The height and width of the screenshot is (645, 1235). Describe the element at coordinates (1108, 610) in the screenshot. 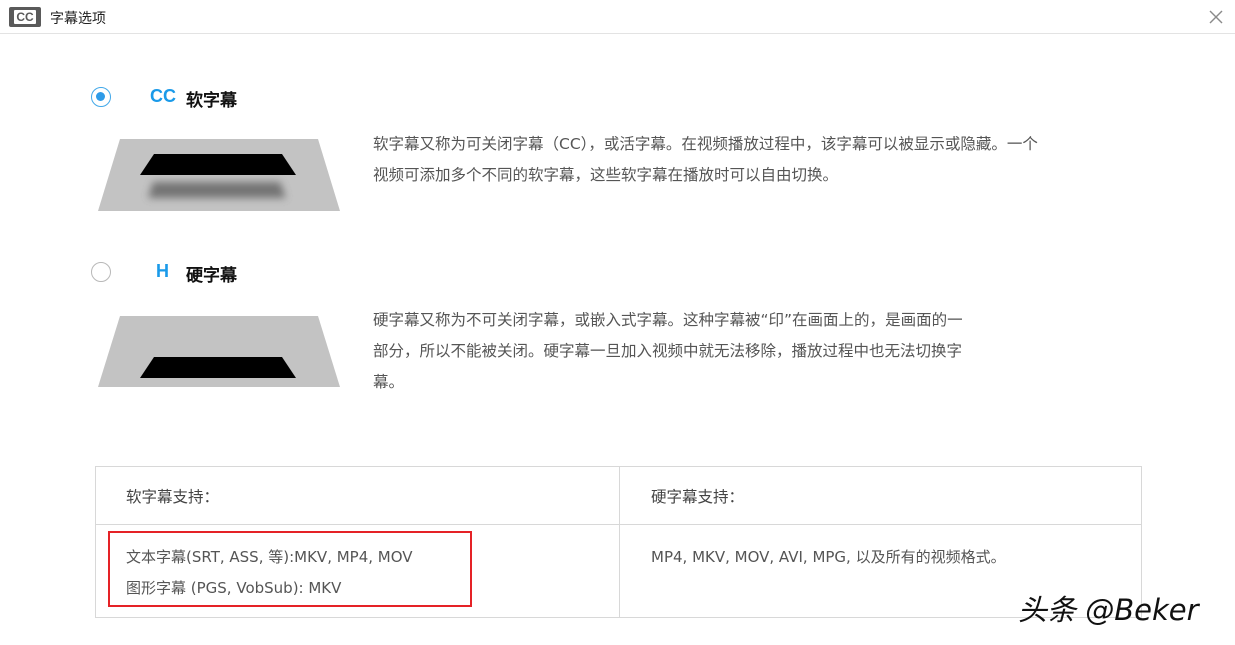

I see `watermark: 头条 @Beker` at that location.